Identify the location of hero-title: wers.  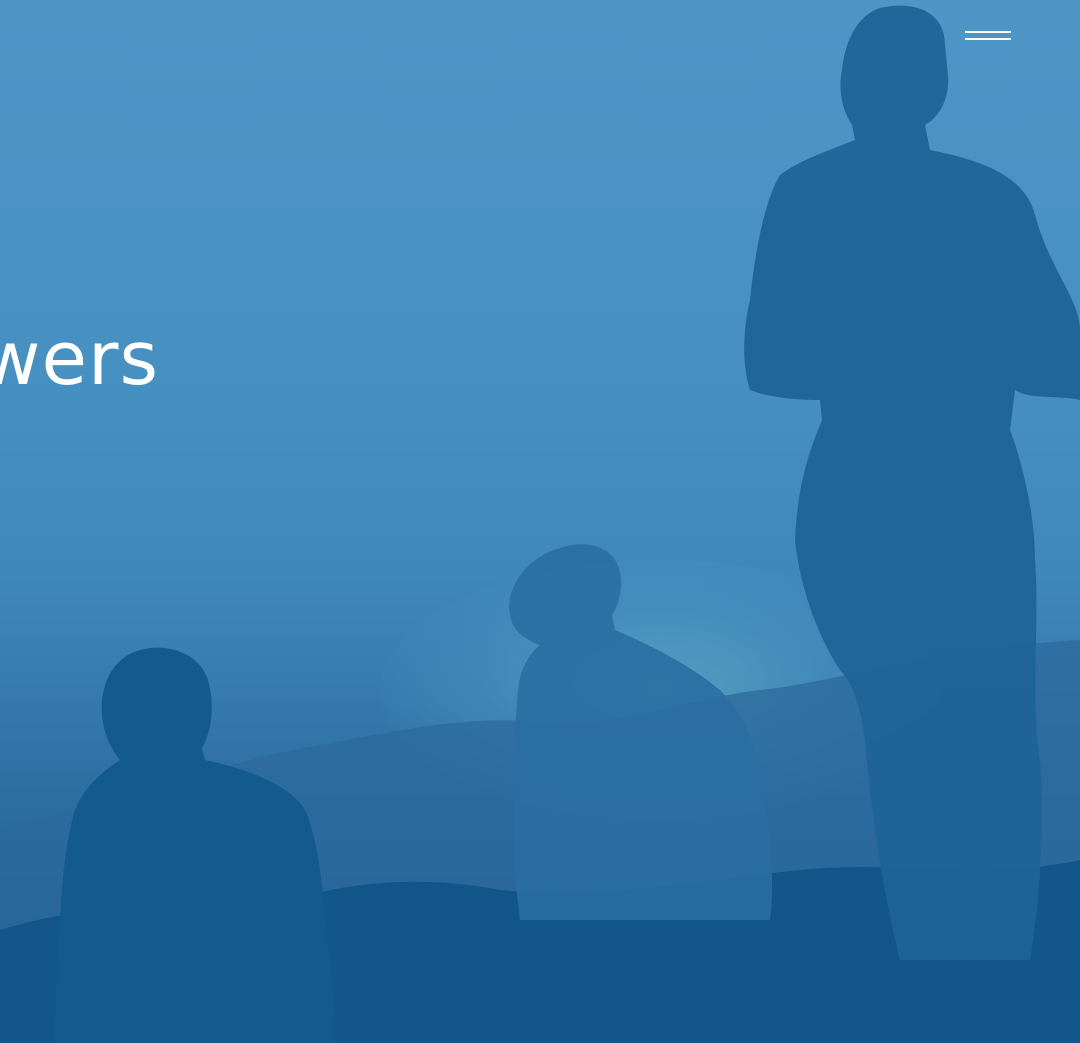
(80, 359).